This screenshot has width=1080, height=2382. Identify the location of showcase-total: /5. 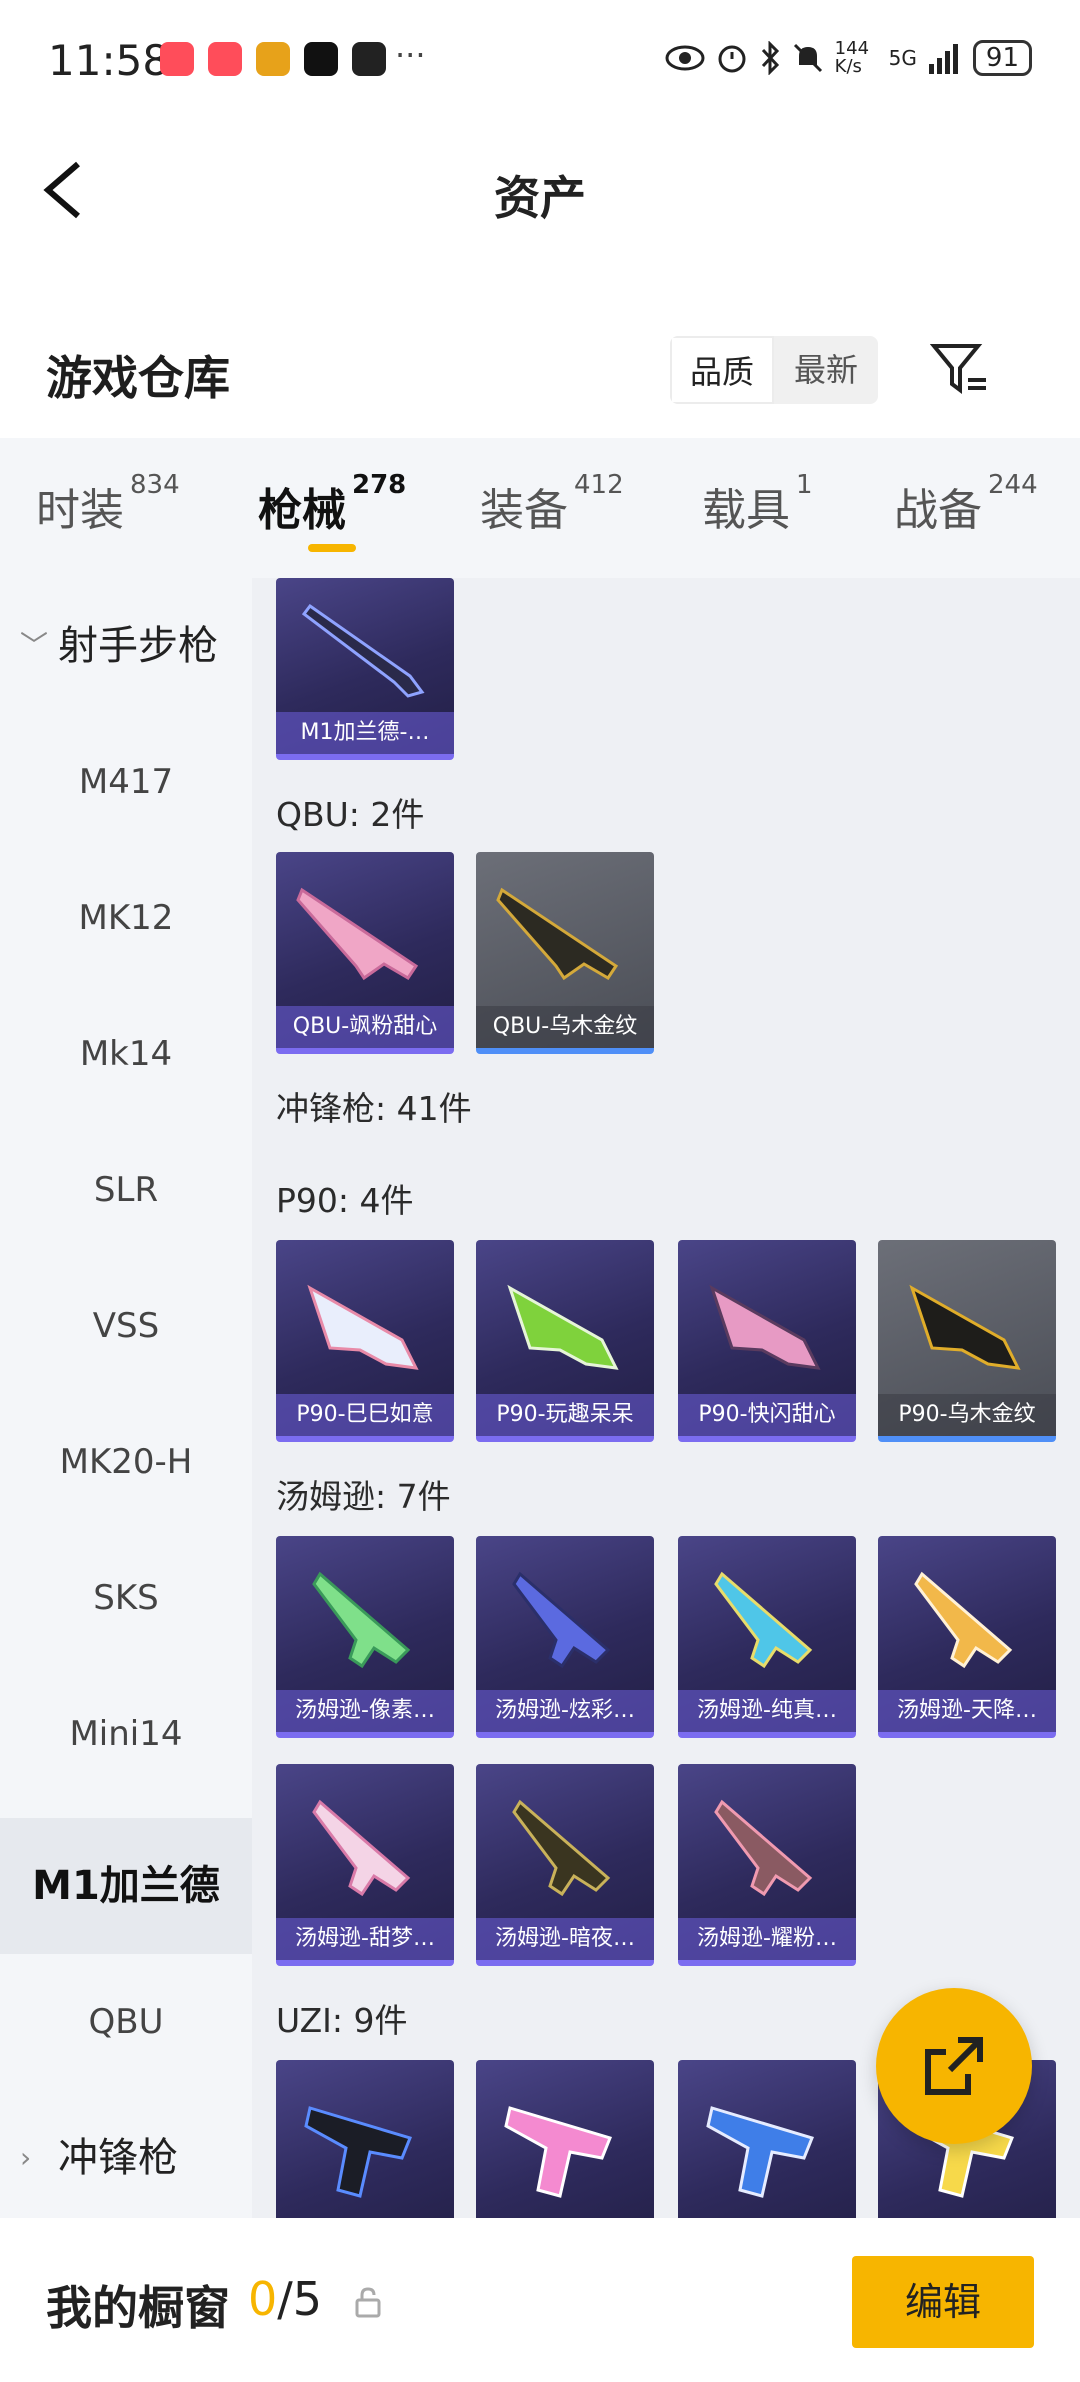
(300, 2299).